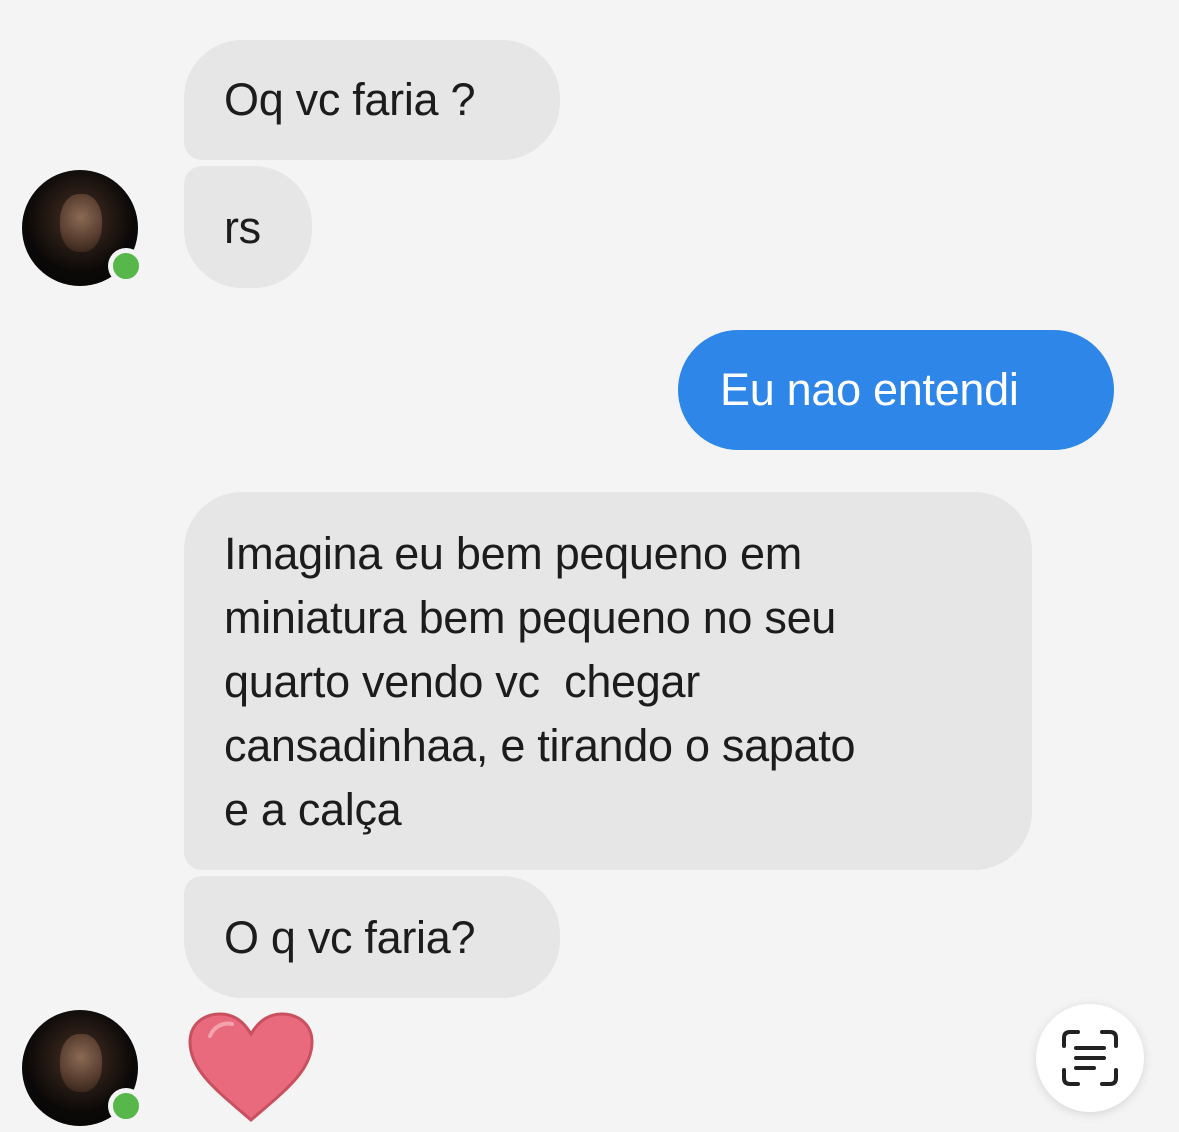 This screenshot has height=1132, width=1179. What do you see at coordinates (869, 389) in the screenshot?
I see `message-text: Eu nao entendi` at bounding box center [869, 389].